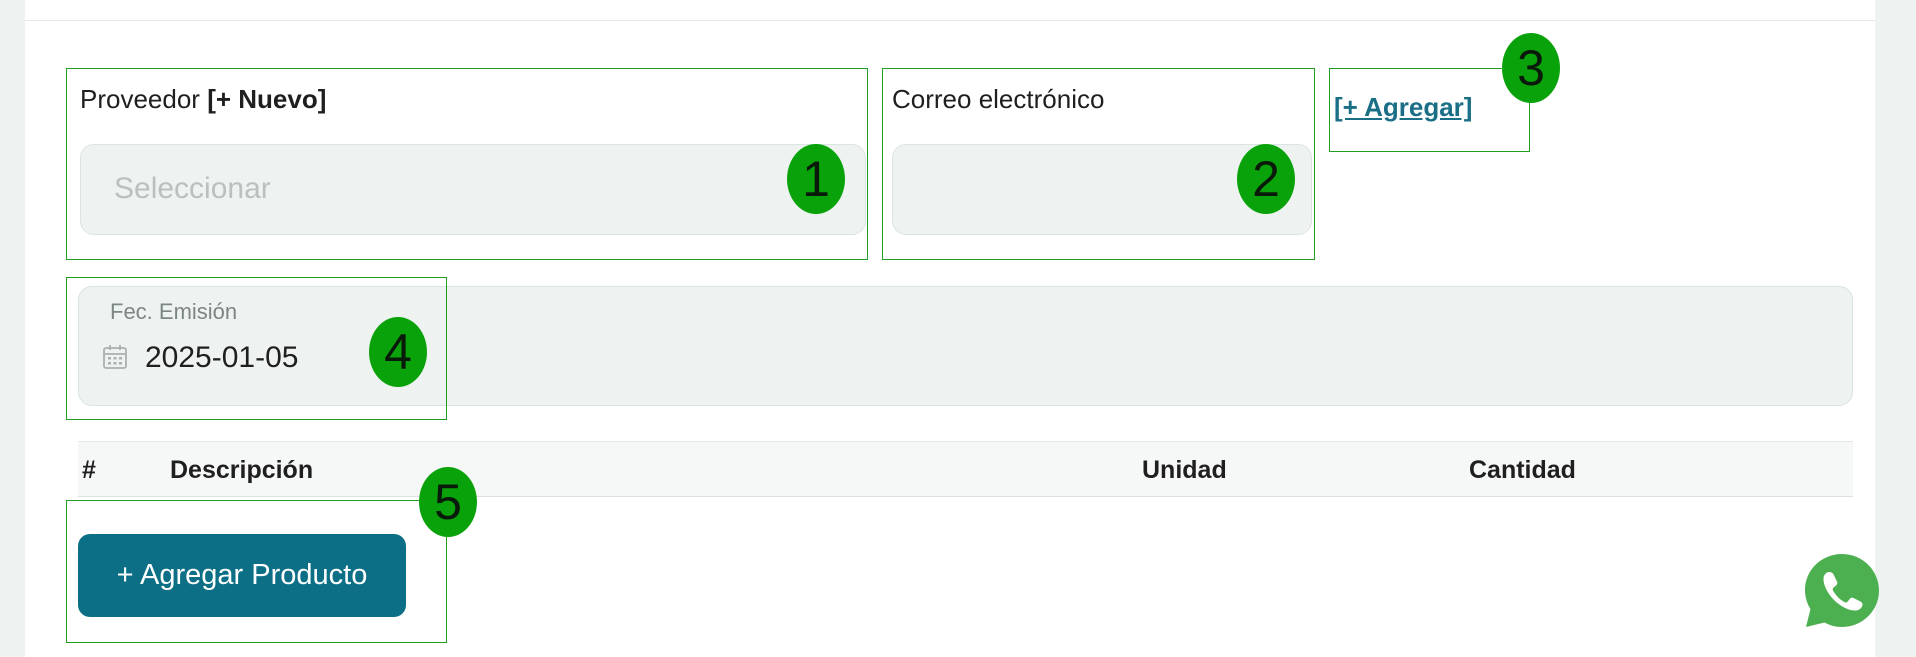  What do you see at coordinates (1531, 68) in the screenshot?
I see `annotation-badge-3: 3` at bounding box center [1531, 68].